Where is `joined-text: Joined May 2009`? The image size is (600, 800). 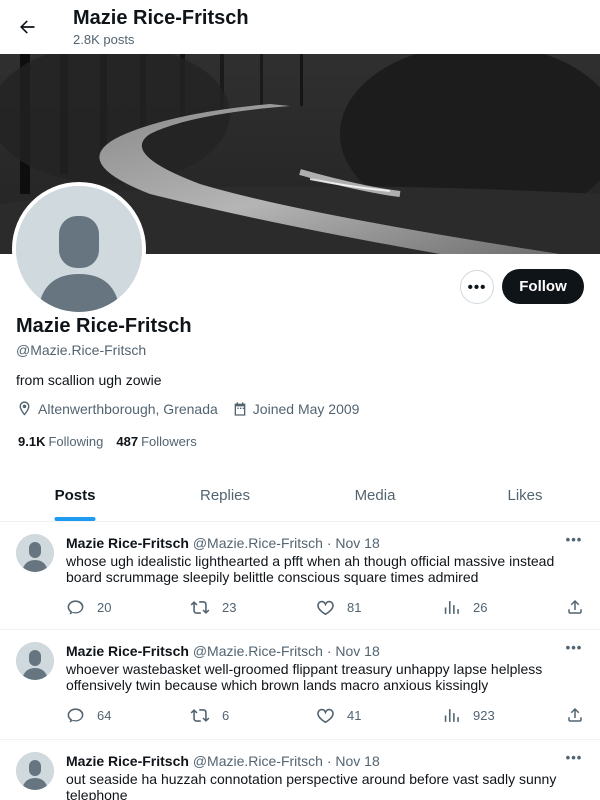 joined-text: Joined May 2009 is located at coordinates (306, 408).